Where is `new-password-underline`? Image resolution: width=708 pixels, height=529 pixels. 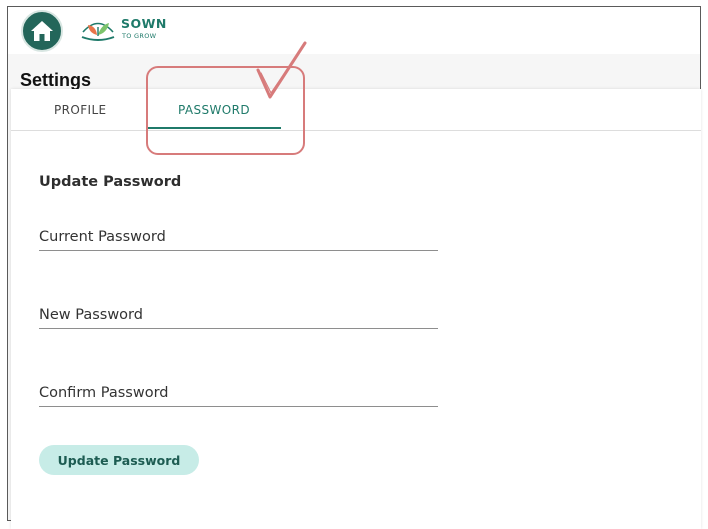
new-password-underline is located at coordinates (238, 328).